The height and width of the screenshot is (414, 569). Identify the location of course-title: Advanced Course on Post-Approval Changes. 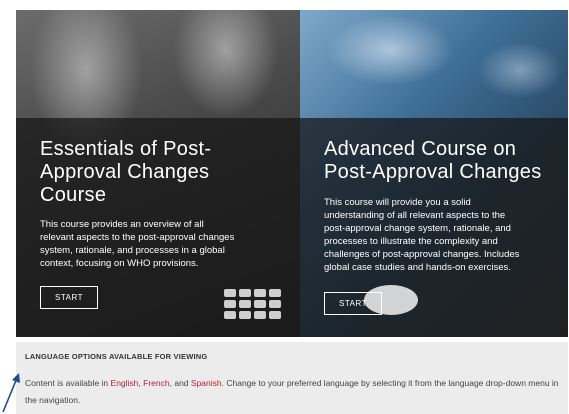
(433, 160).